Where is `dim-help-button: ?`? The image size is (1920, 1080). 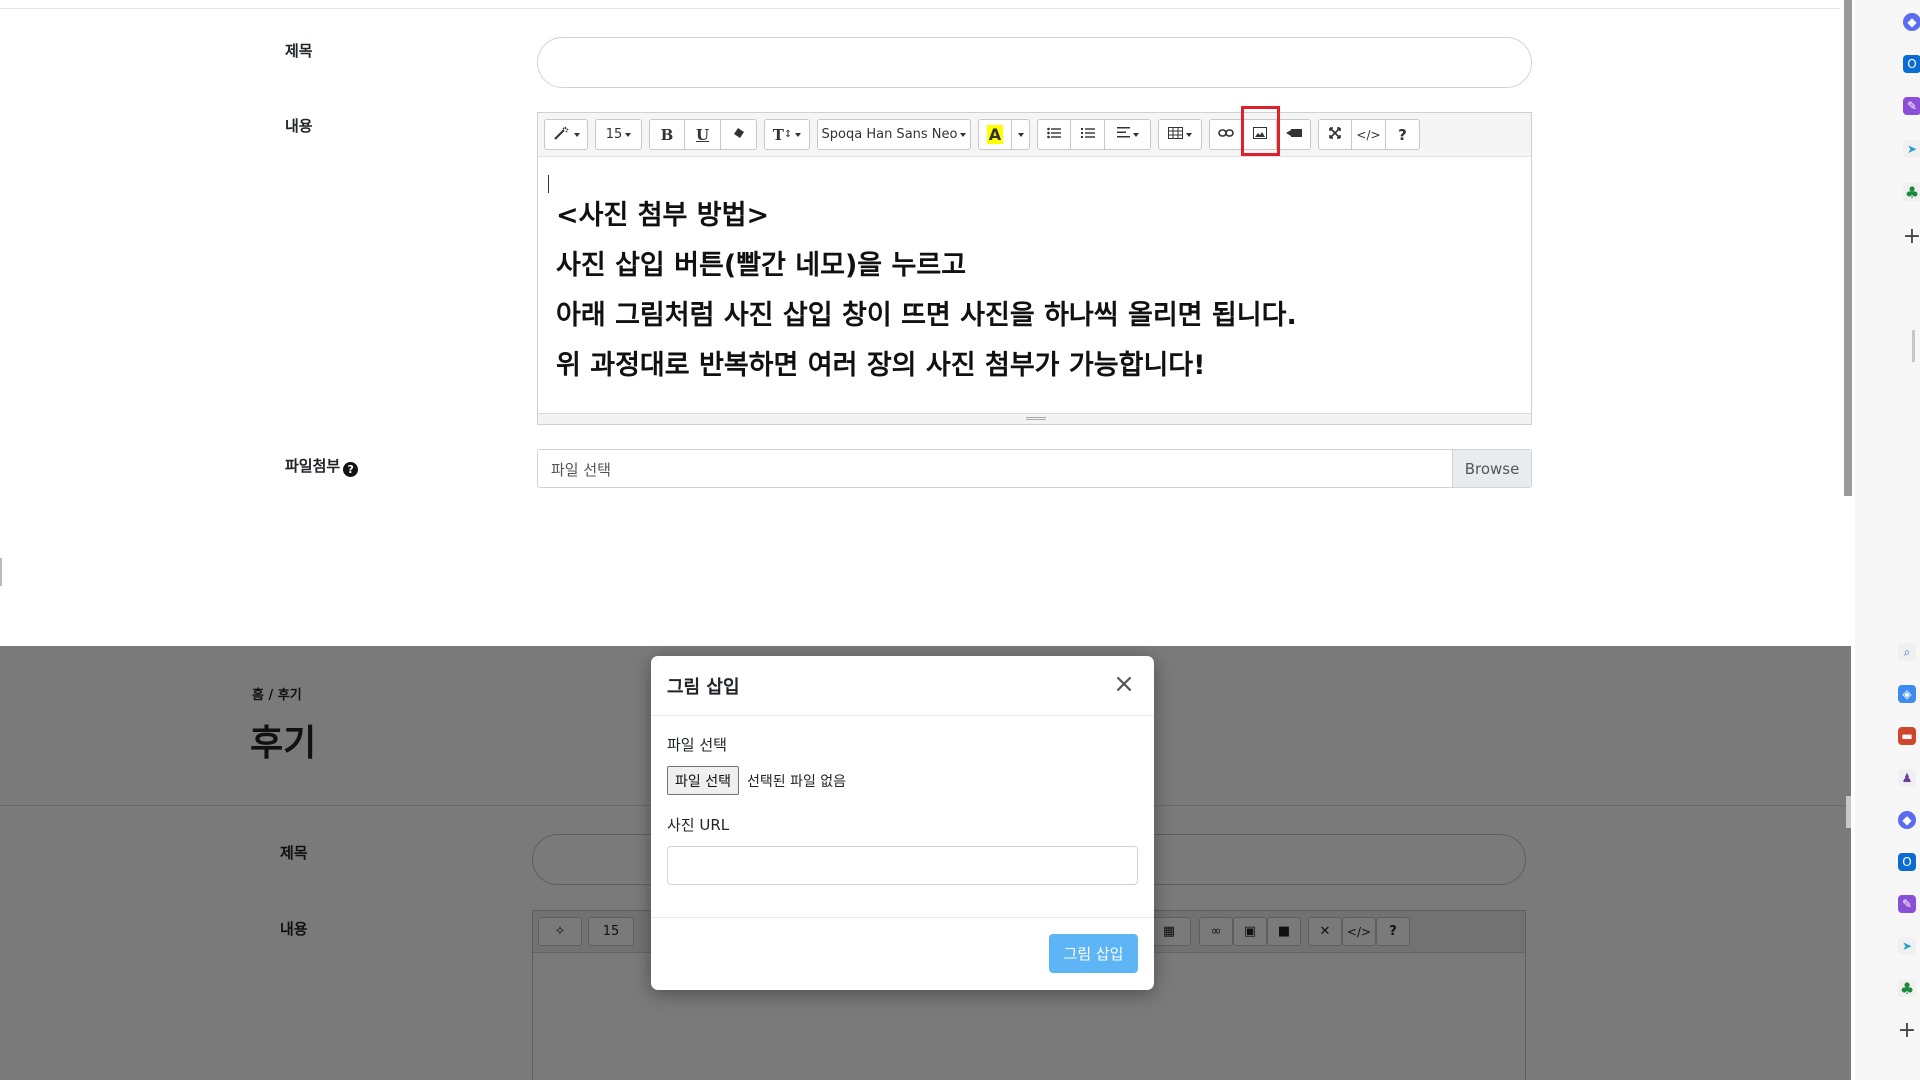
dim-help-button: ? is located at coordinates (1393, 931).